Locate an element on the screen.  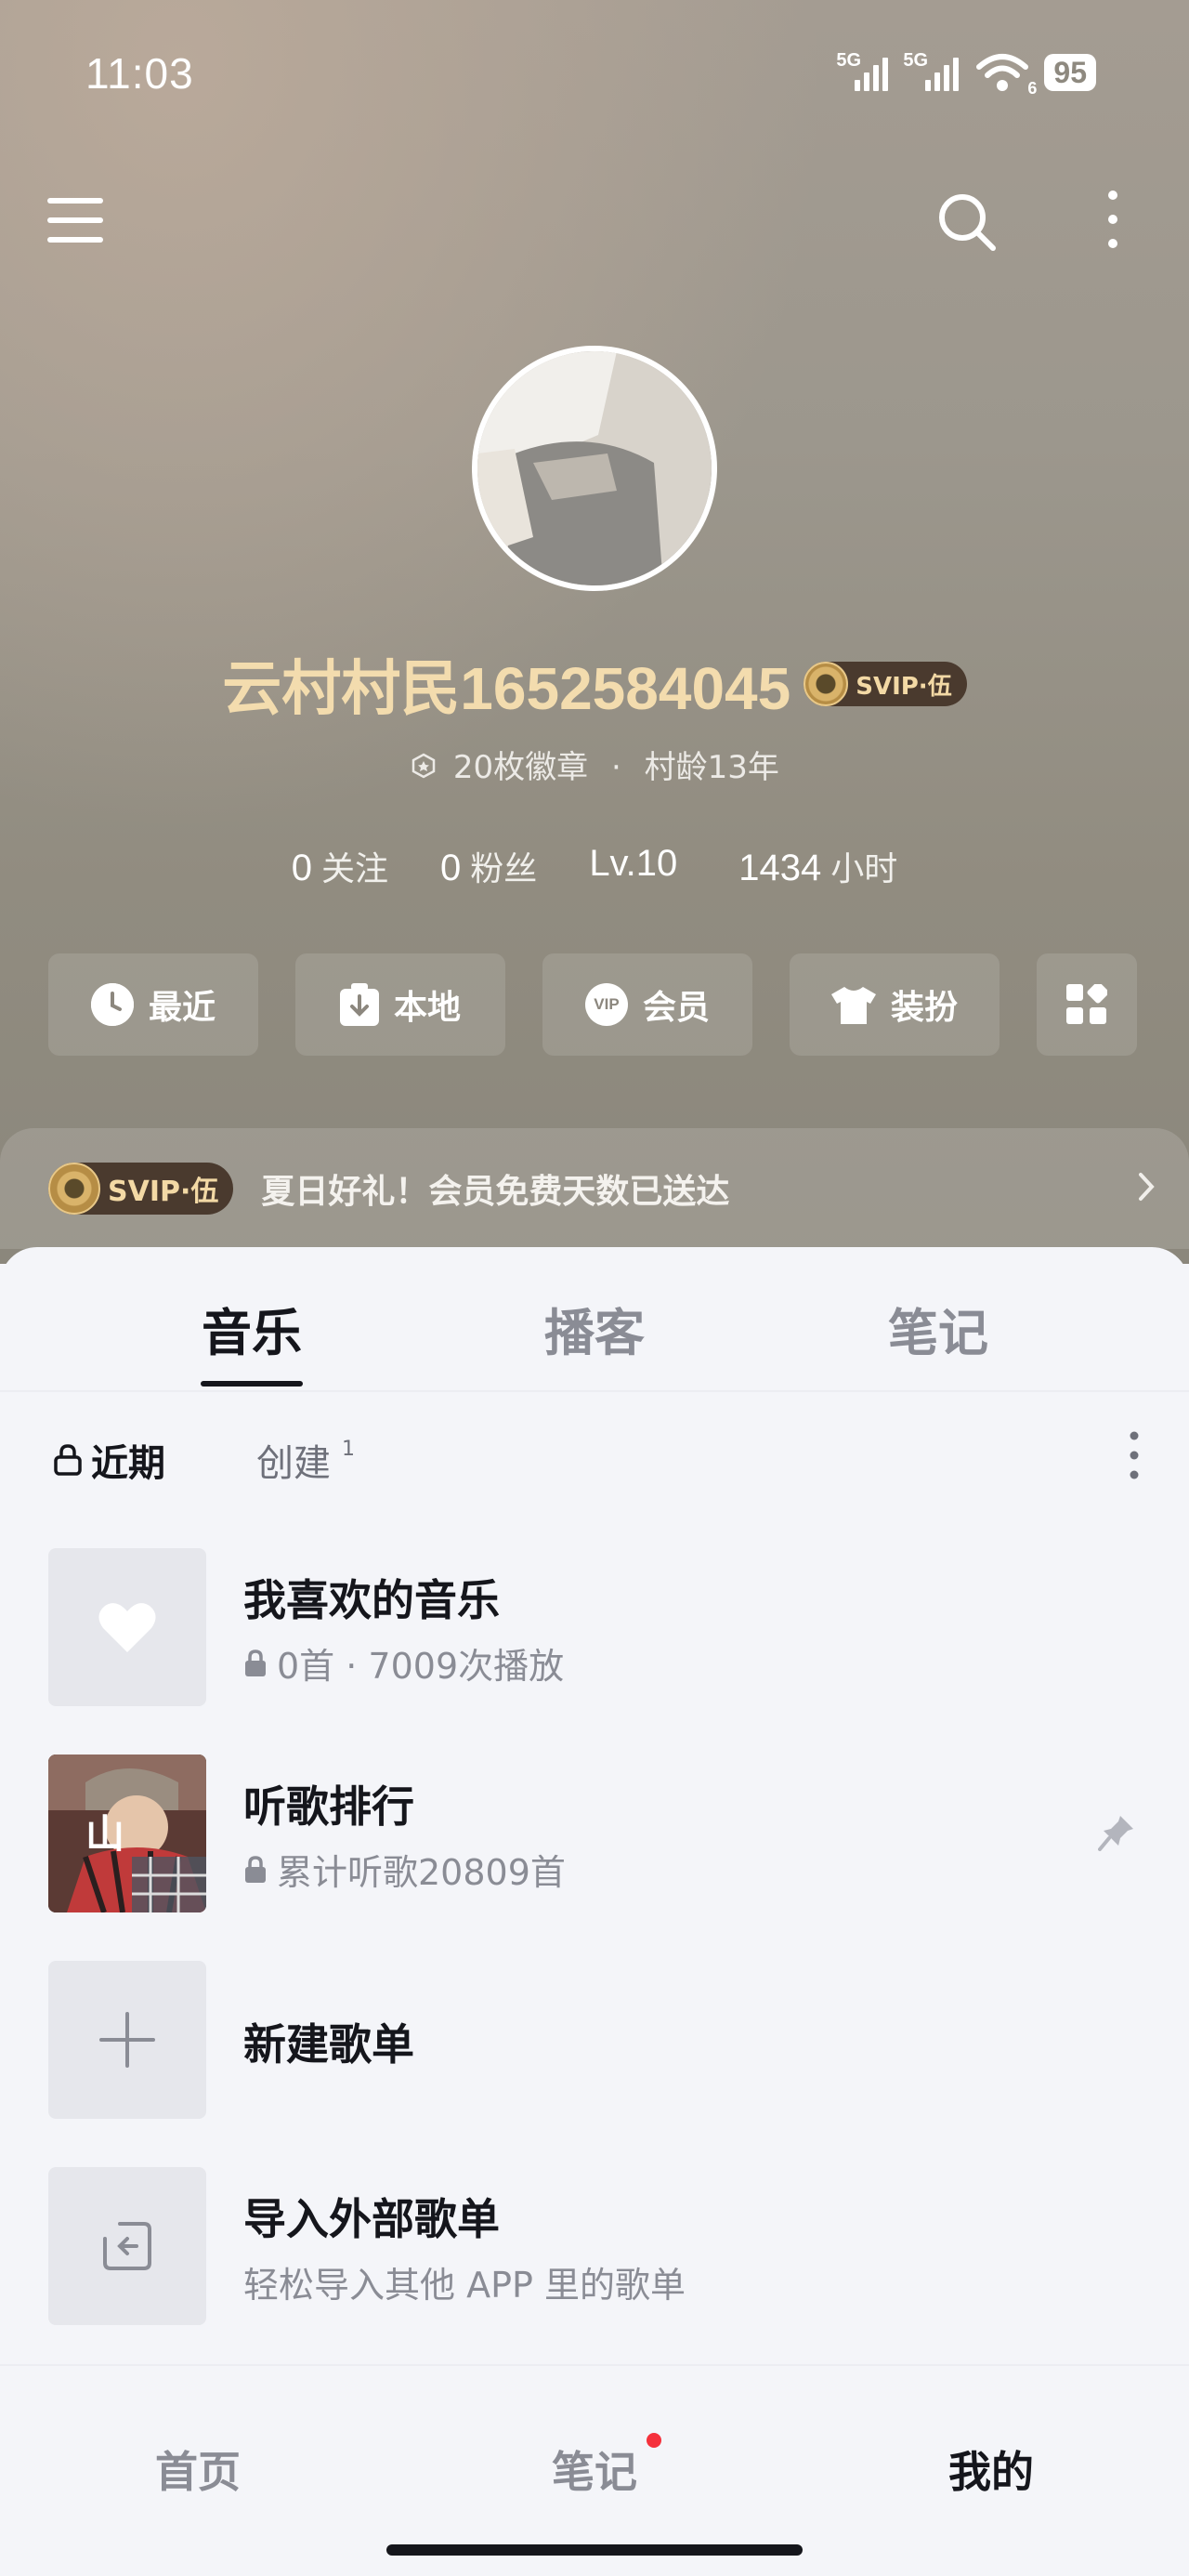
level-stat: Lv.10 is located at coordinates (637, 866).